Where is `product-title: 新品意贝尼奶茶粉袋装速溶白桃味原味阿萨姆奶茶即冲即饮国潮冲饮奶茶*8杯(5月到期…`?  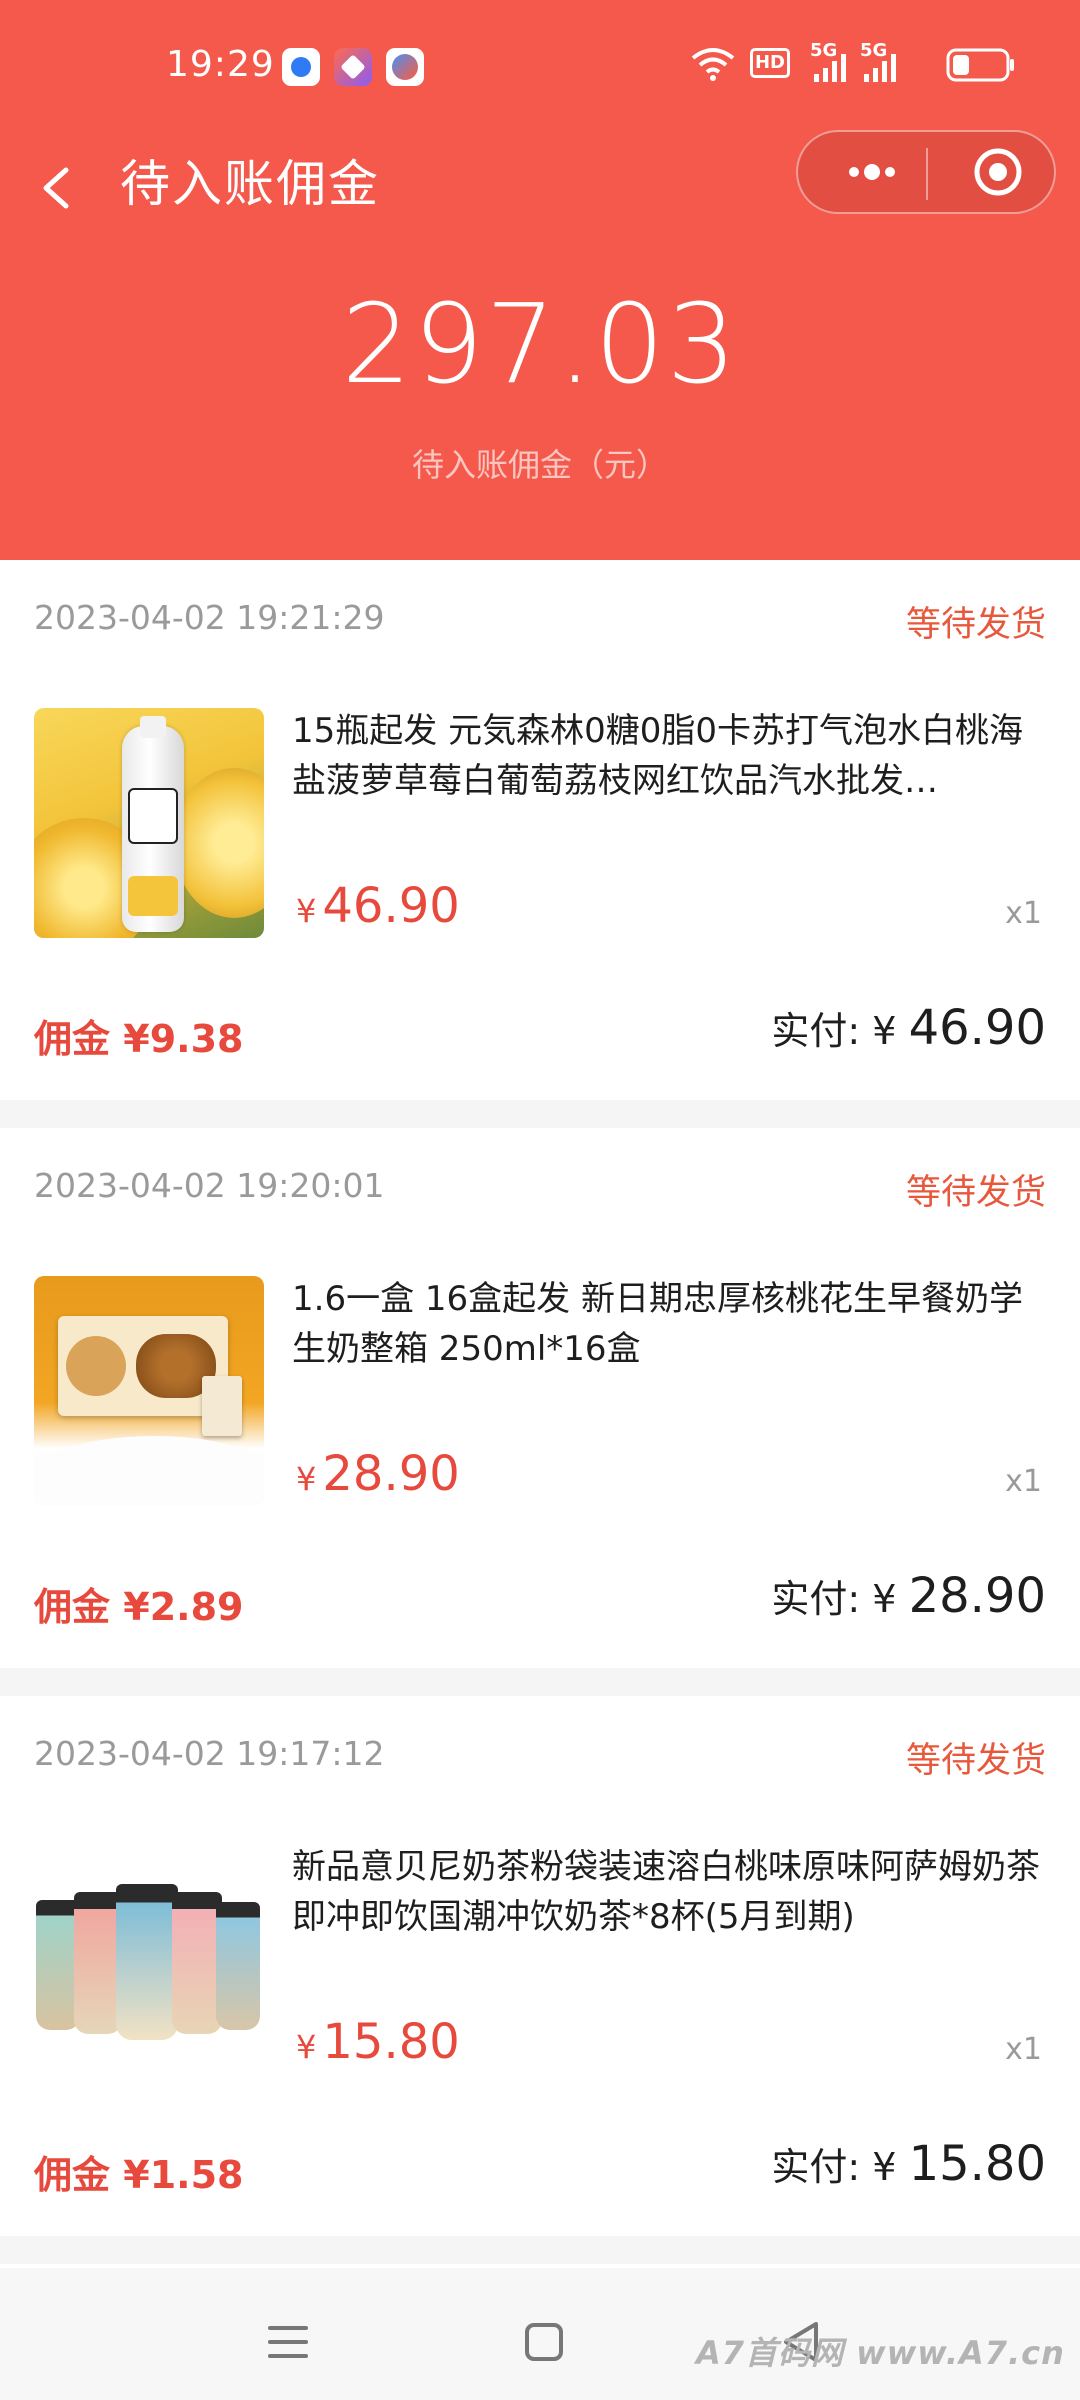 product-title: 新品意贝尼奶茶粉袋装速溶白桃味原味阿萨姆奶茶即冲即饮国潮冲饮奶茶*8杯(5月到期… is located at coordinates (672, 1892).